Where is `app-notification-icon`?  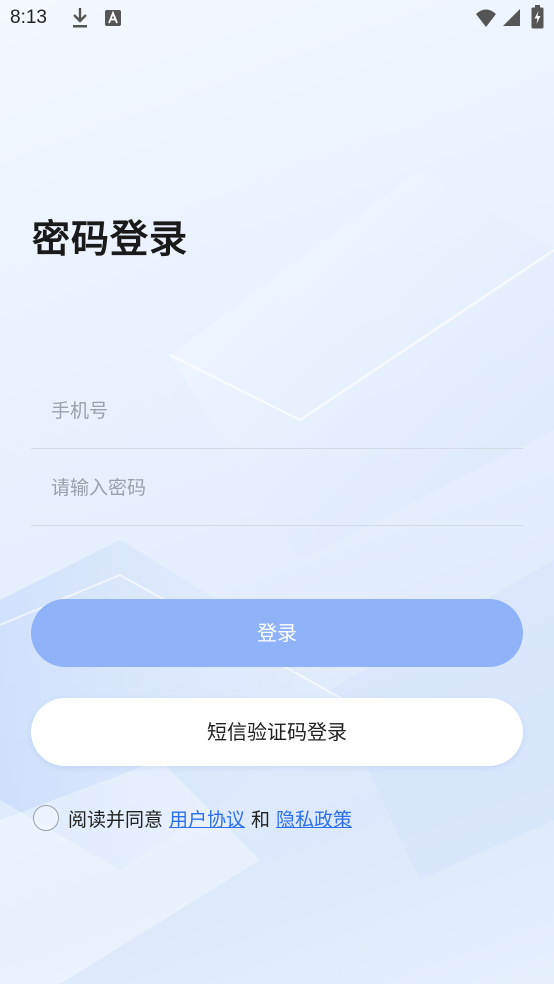 app-notification-icon is located at coordinates (113, 20).